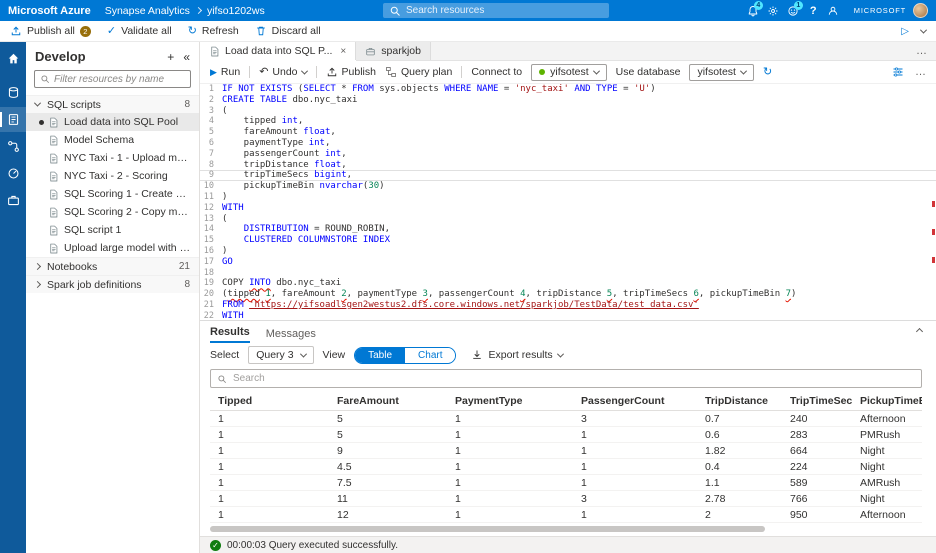 The width and height of the screenshot is (936, 553). What do you see at coordinates (767, 72) in the screenshot?
I see `refresh-database-button: ↻` at bounding box center [767, 72].